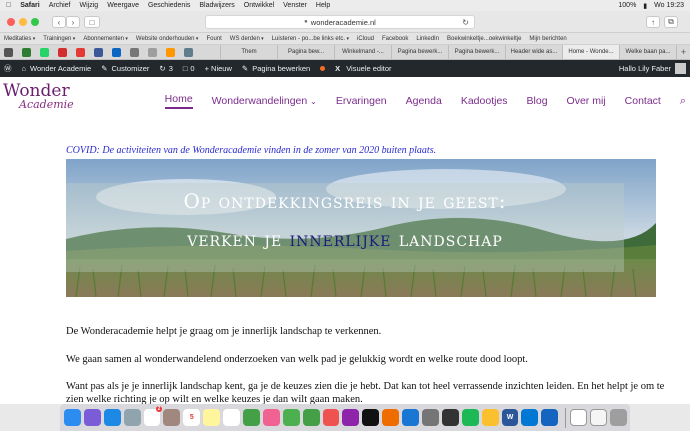  I want to click on whatsapp-icon, so click(44, 52).